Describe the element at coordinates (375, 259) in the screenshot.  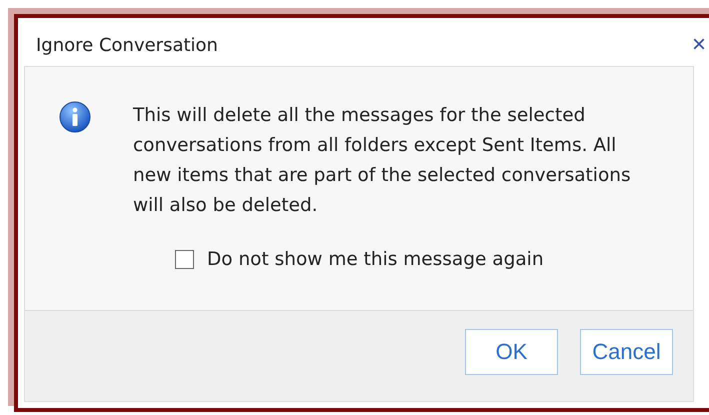
I see `checkbox-label: Do not show me this message again` at that location.